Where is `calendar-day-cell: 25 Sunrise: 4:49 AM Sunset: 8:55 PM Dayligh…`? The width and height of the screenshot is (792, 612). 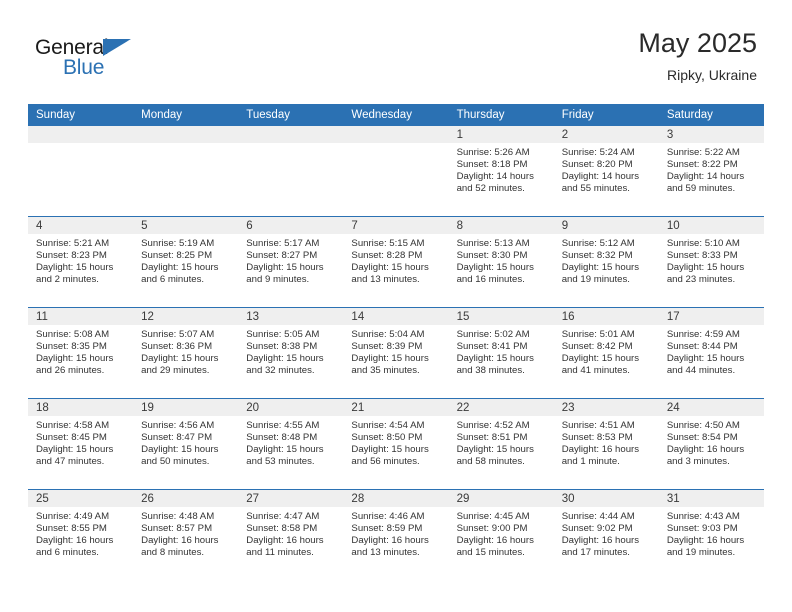 calendar-day-cell: 25 Sunrise: 4:49 AM Sunset: 8:55 PM Dayligh… is located at coordinates (81, 534).